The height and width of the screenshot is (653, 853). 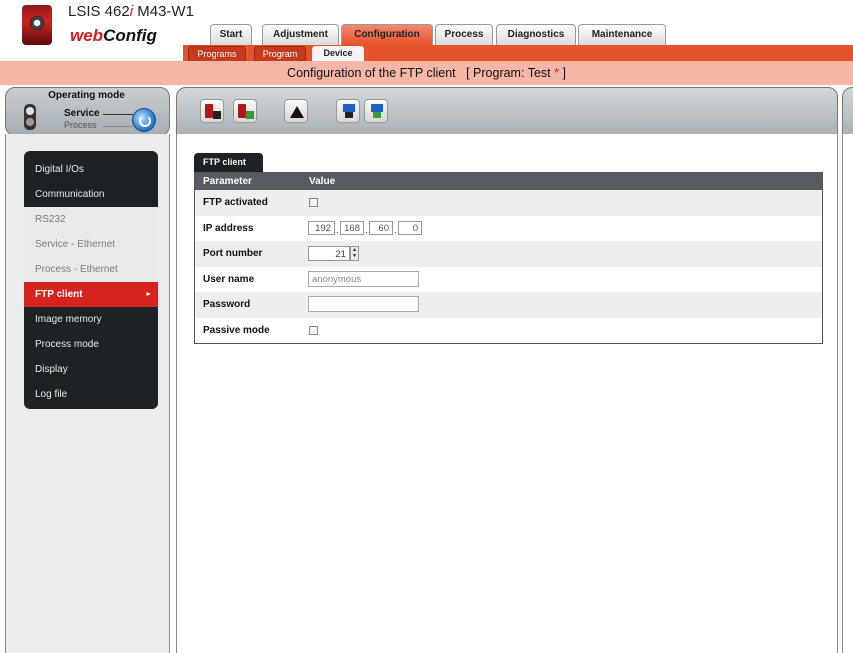 I want to click on table-row: Password, so click(x=508, y=305).